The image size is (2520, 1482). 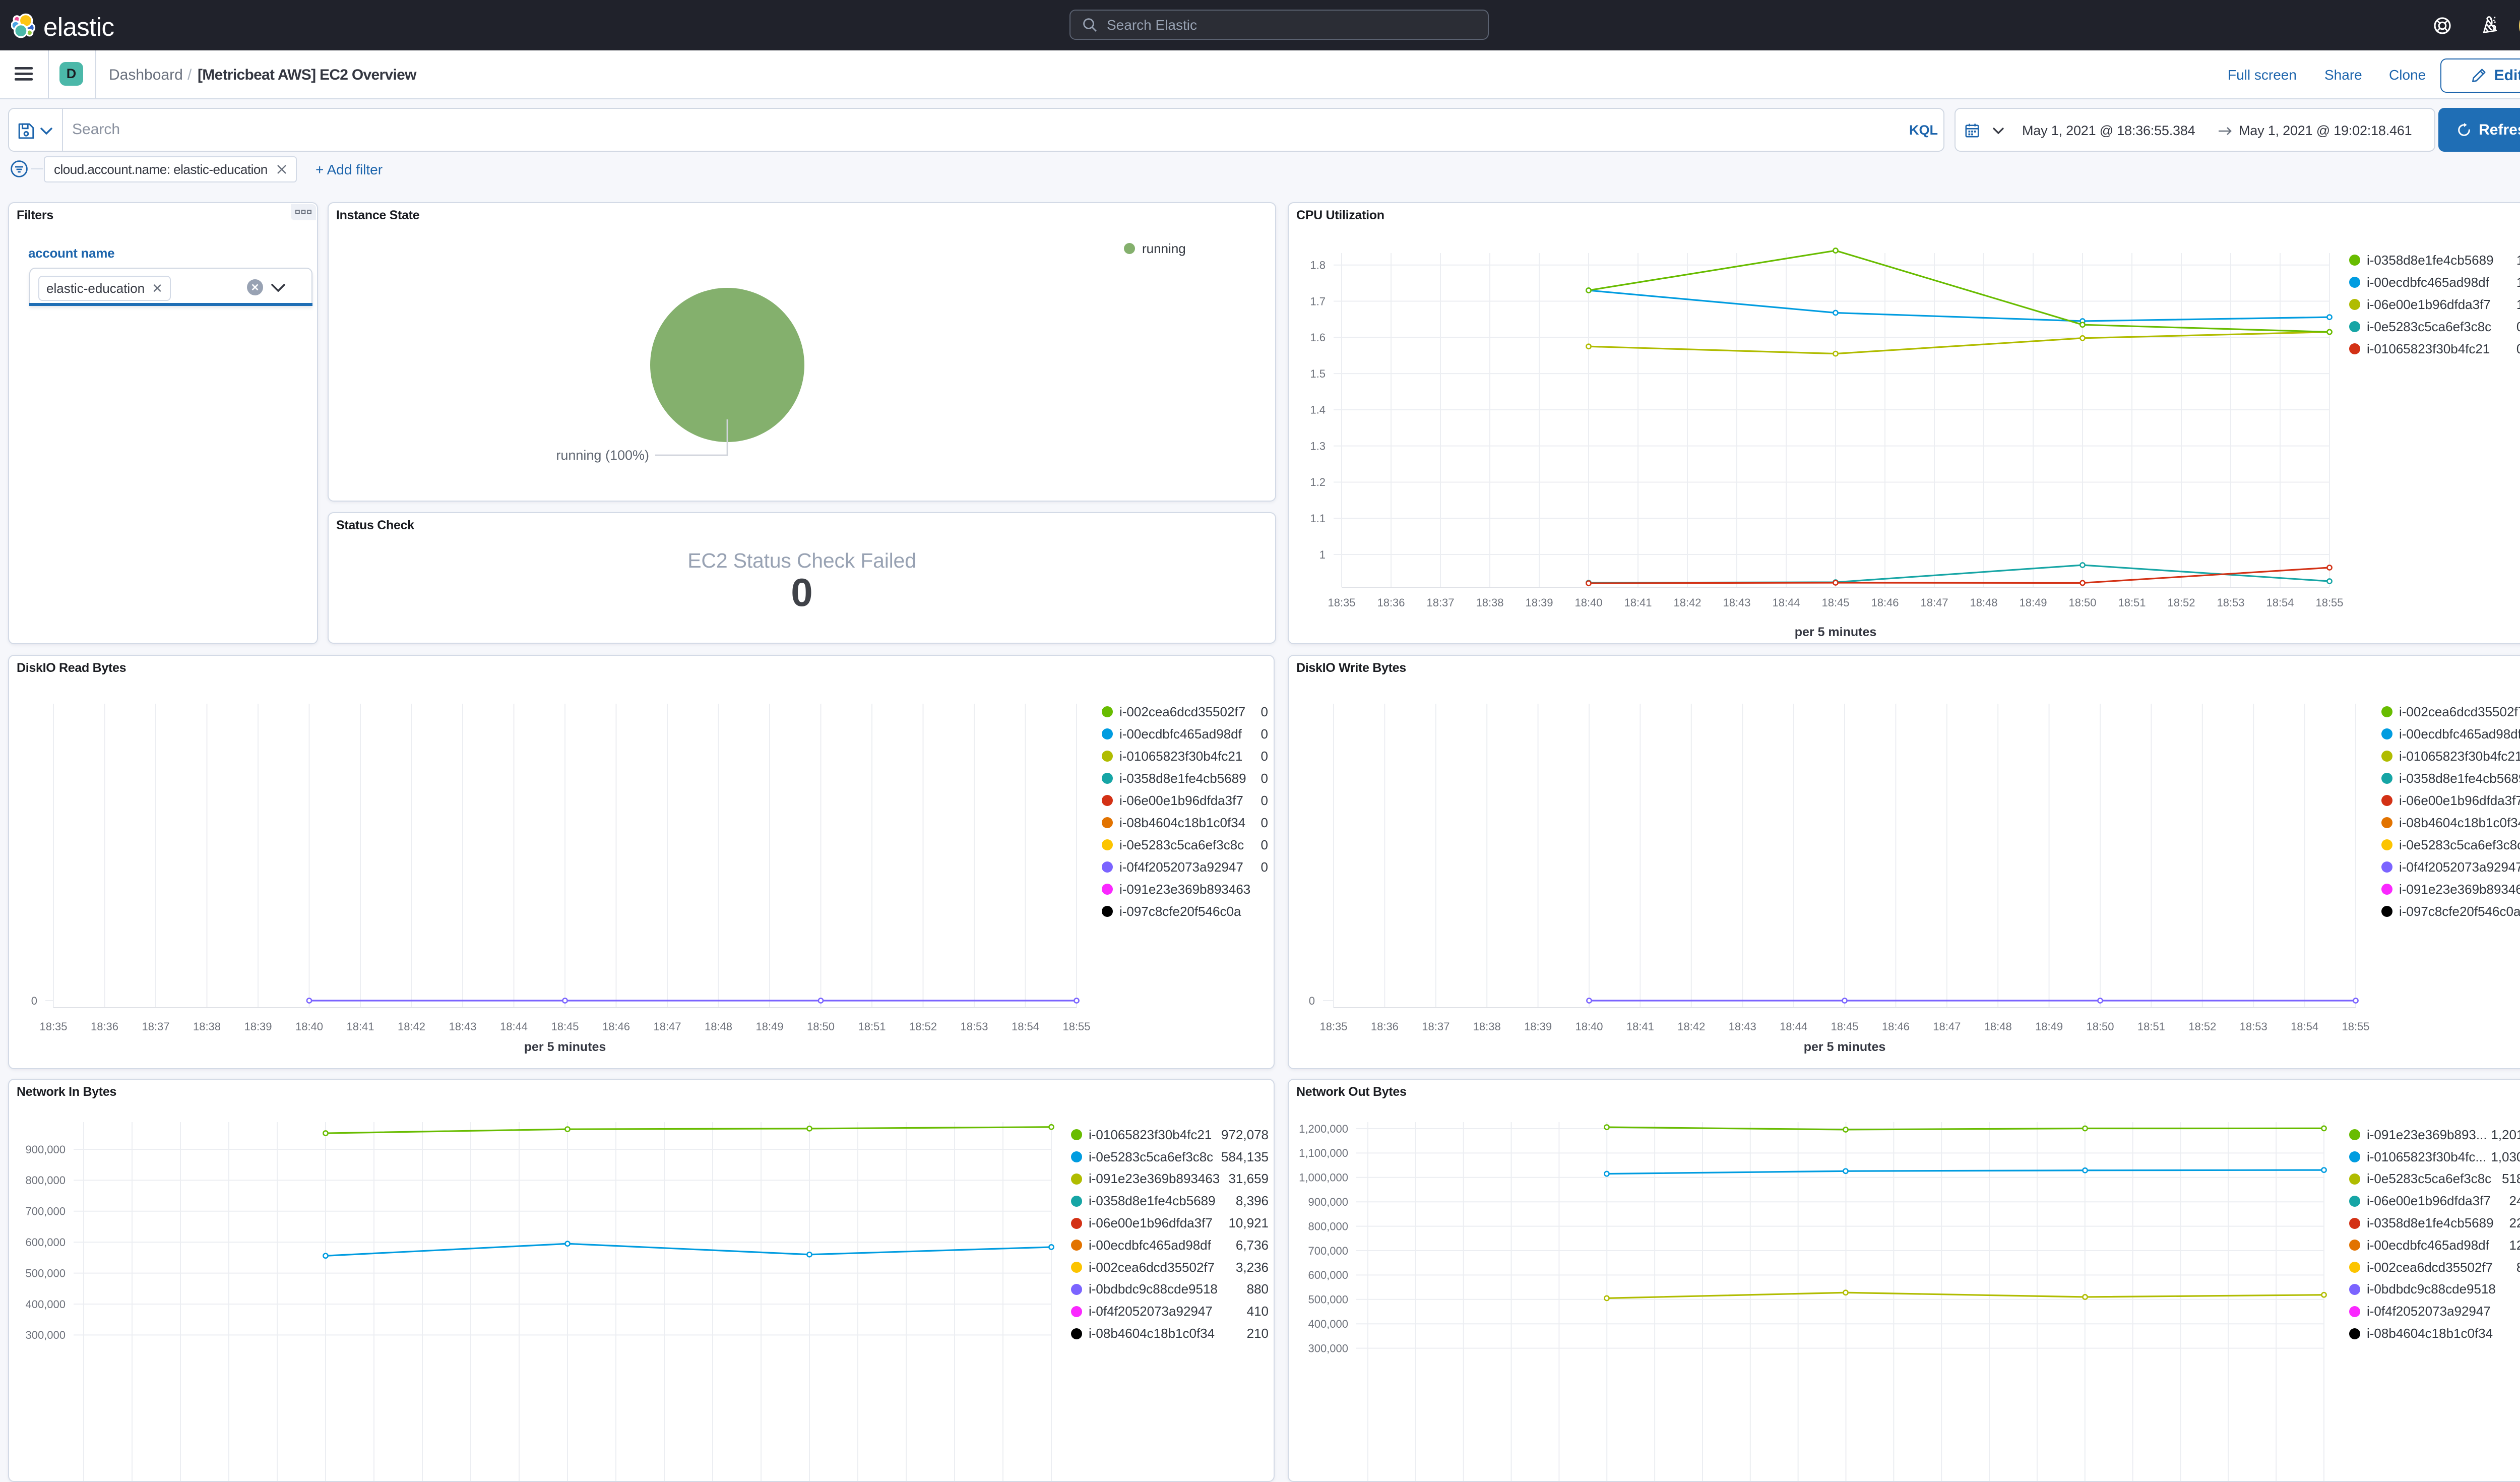 What do you see at coordinates (1323, 1153) in the screenshot?
I see `svg-text: 1,100,000` at bounding box center [1323, 1153].